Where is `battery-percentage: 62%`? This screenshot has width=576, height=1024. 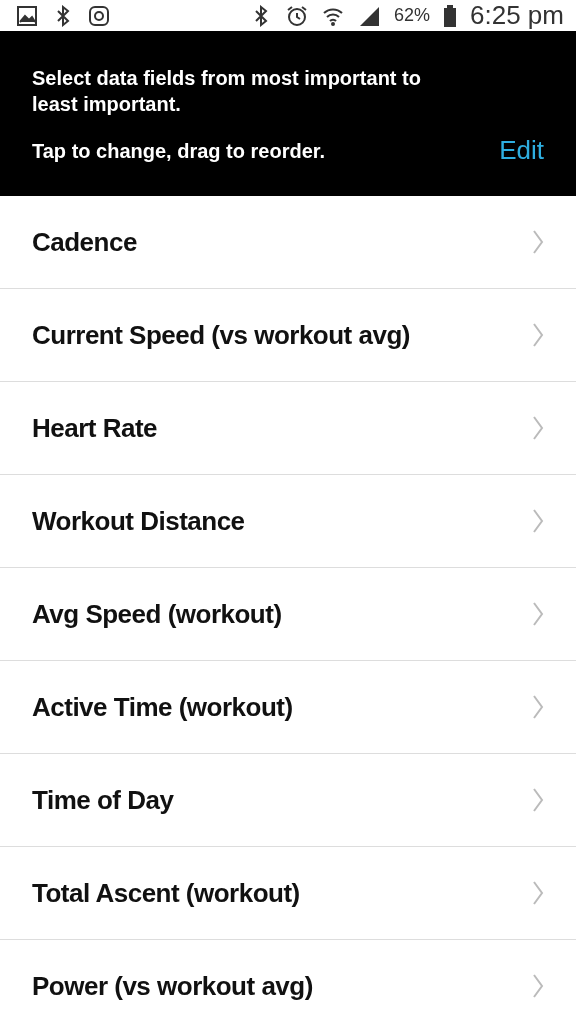 battery-percentage: 62% is located at coordinates (412, 15).